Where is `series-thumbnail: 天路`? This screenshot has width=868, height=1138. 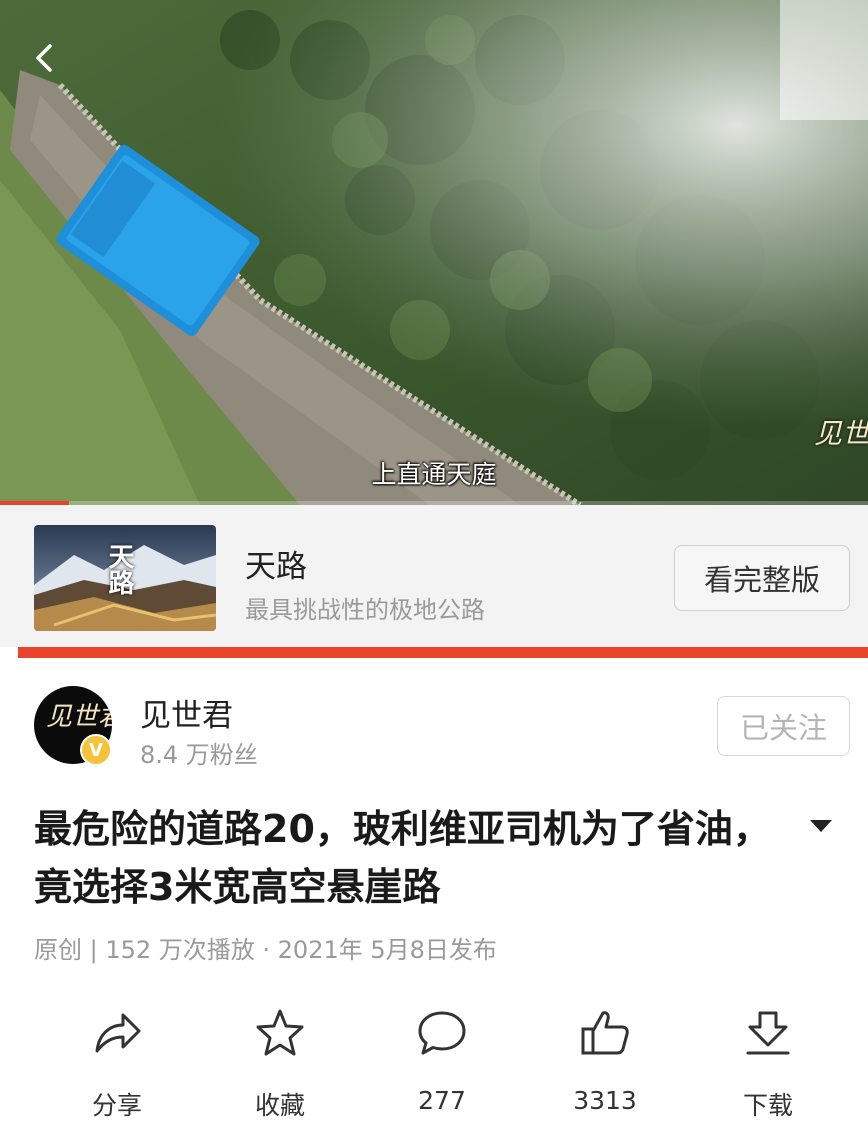 series-thumbnail: 天路 is located at coordinates (125, 578).